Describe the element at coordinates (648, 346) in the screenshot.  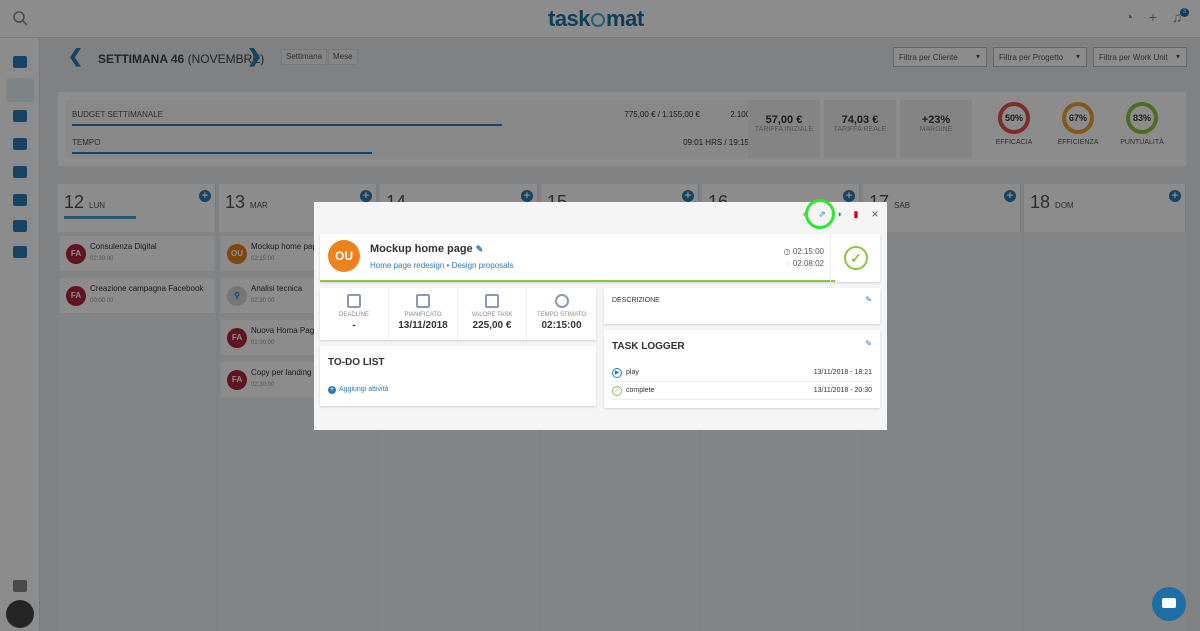
I see `logger-title: TASK LOGGER` at that location.